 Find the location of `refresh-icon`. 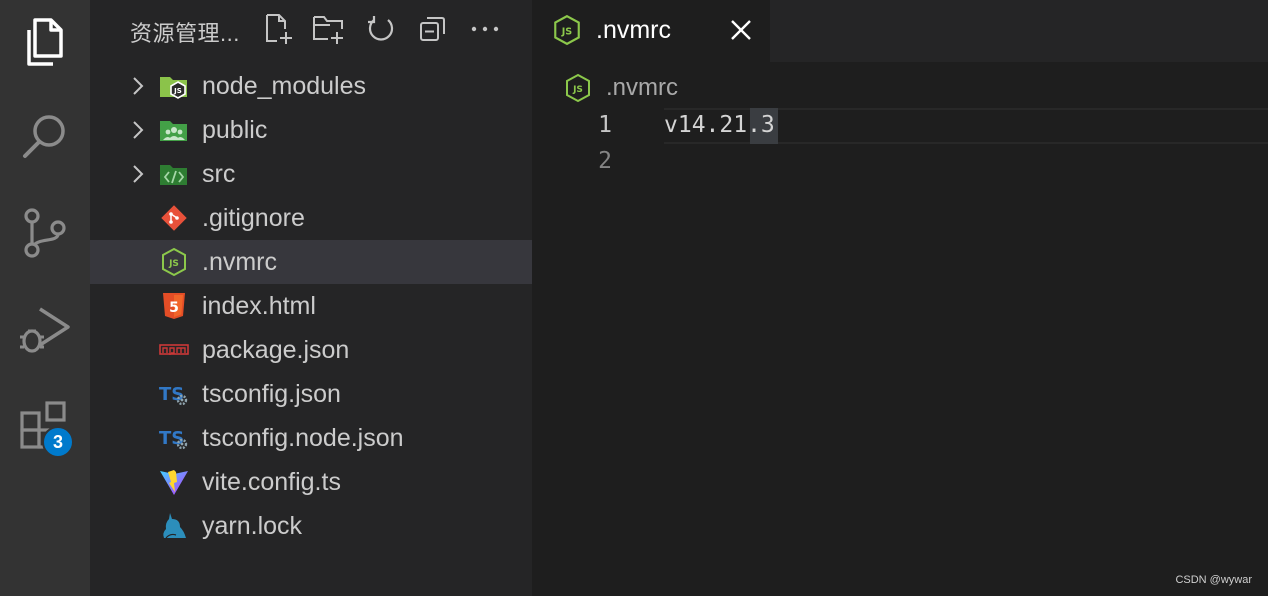

refresh-icon is located at coordinates (381, 28).